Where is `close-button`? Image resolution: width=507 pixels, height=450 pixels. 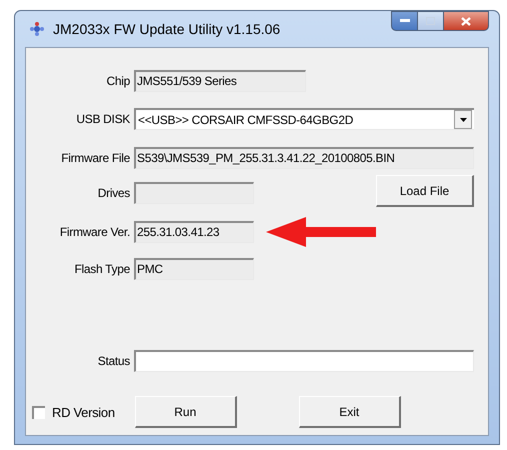
close-button is located at coordinates (466, 21).